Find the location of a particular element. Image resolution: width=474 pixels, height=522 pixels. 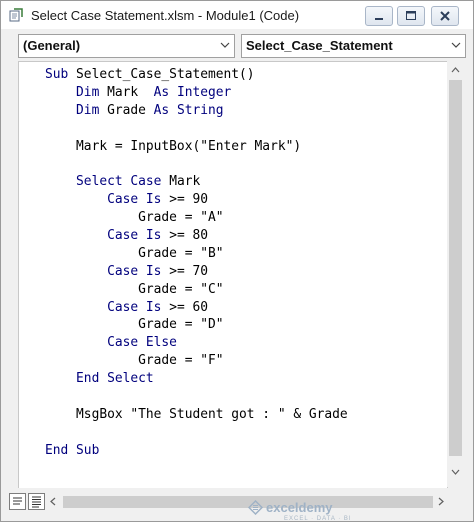

code-token: Select_Case_Statement() is located at coordinates (165, 74).